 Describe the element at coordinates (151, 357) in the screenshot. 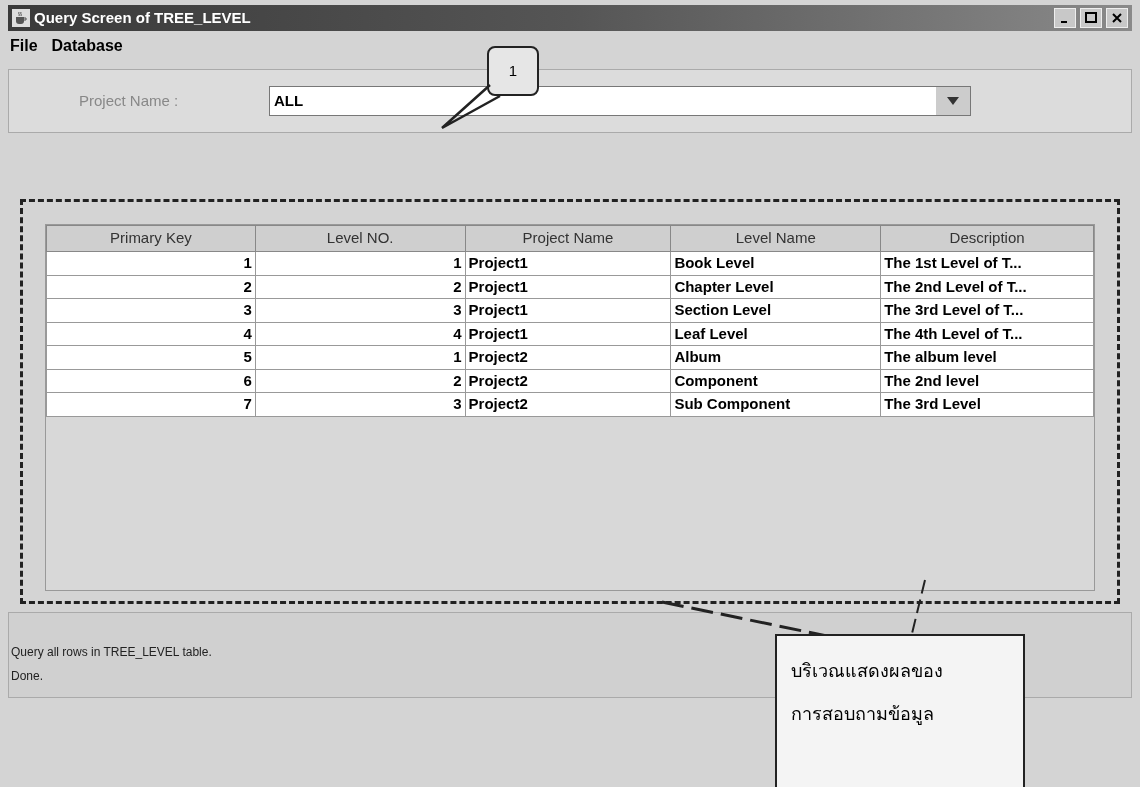

I see `table-cell: 5` at that location.